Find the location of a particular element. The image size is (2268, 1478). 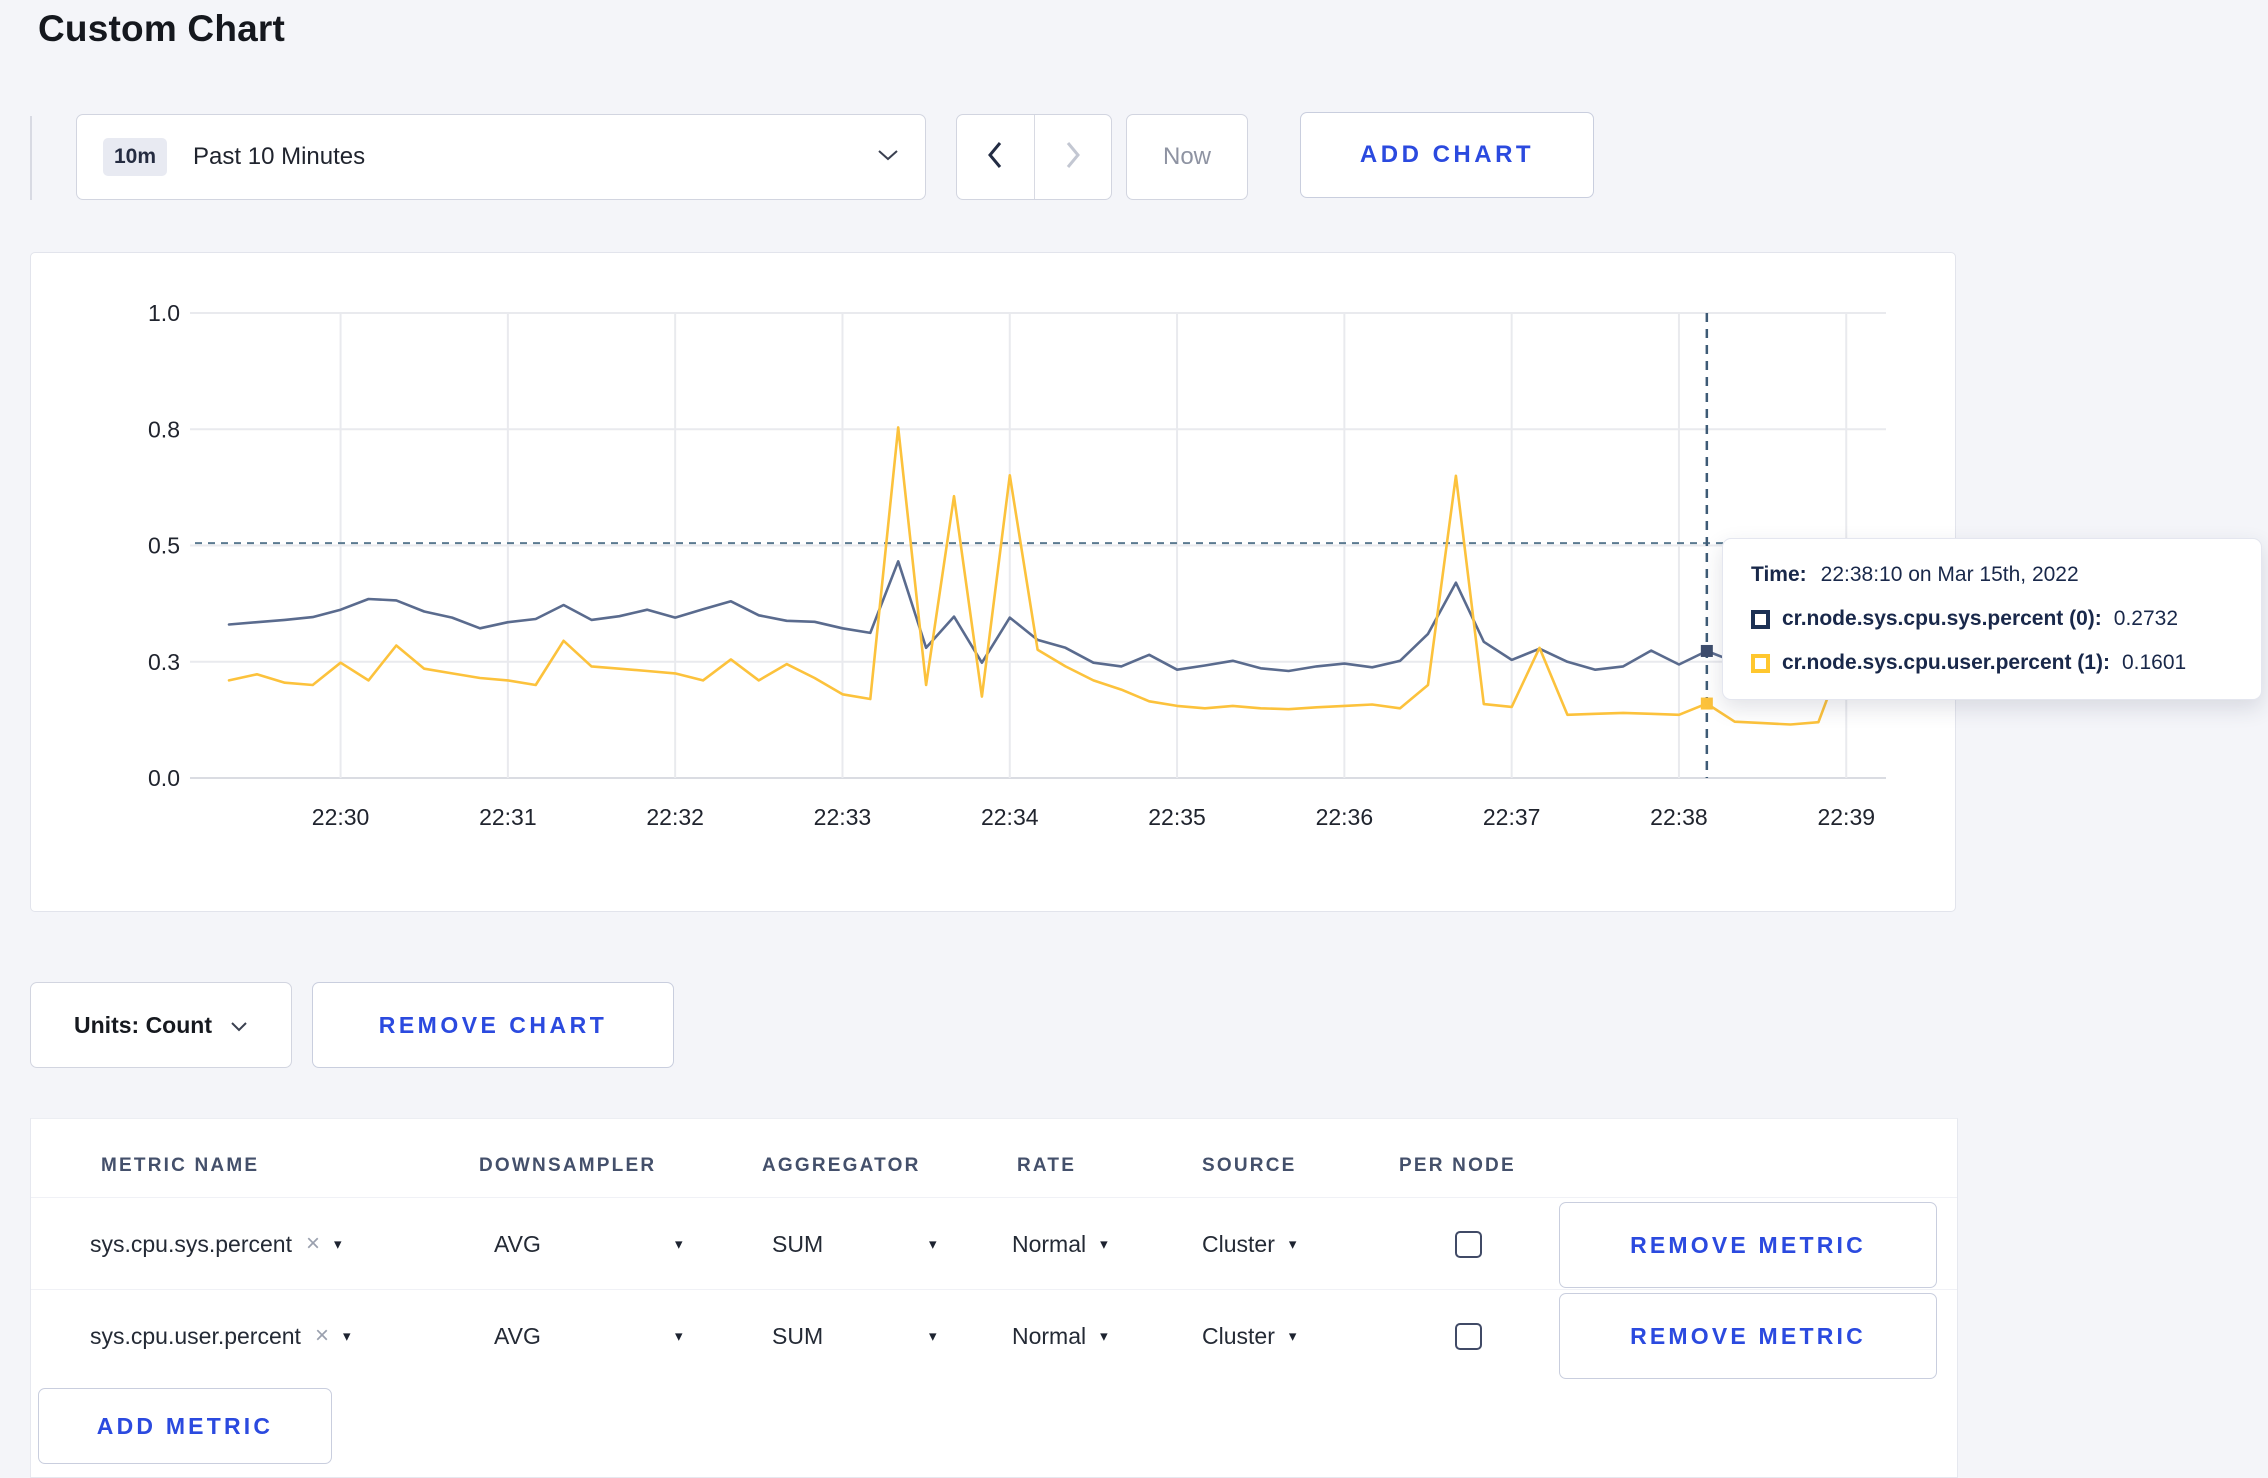

units-dropdown: Units: Count is located at coordinates (161, 1025).